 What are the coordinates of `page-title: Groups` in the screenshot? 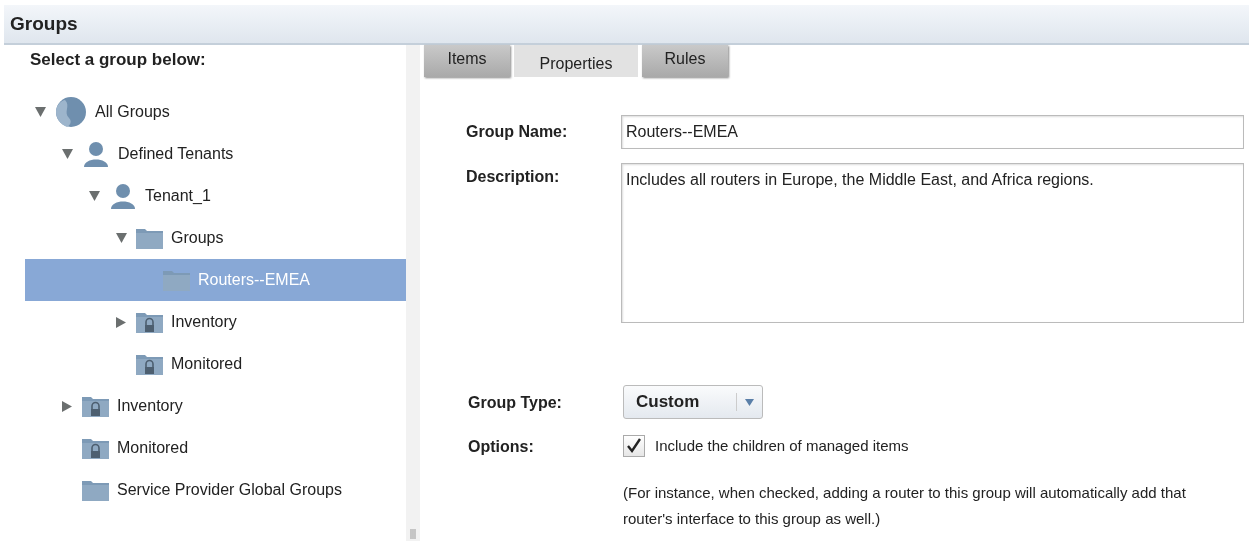 It's located at (44, 23).